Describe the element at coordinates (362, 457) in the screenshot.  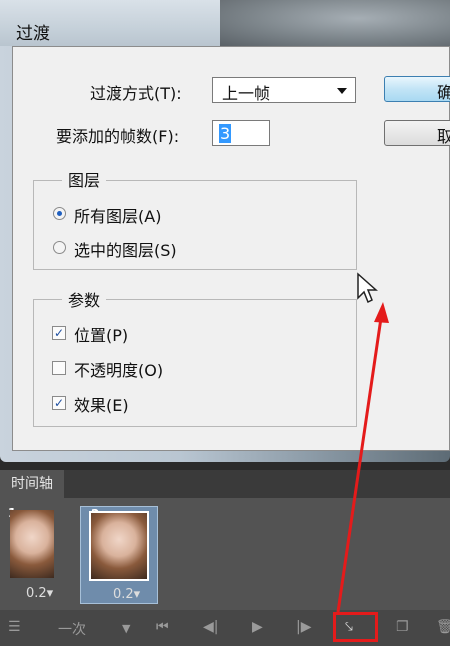
I see `annotation-arrow-icon` at that location.